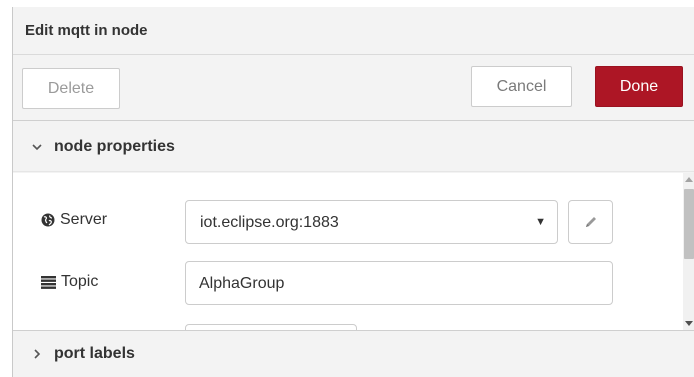 The height and width of the screenshot is (377, 694). Describe the element at coordinates (242, 283) in the screenshot. I see `topic-value: AlphaGroup` at that location.